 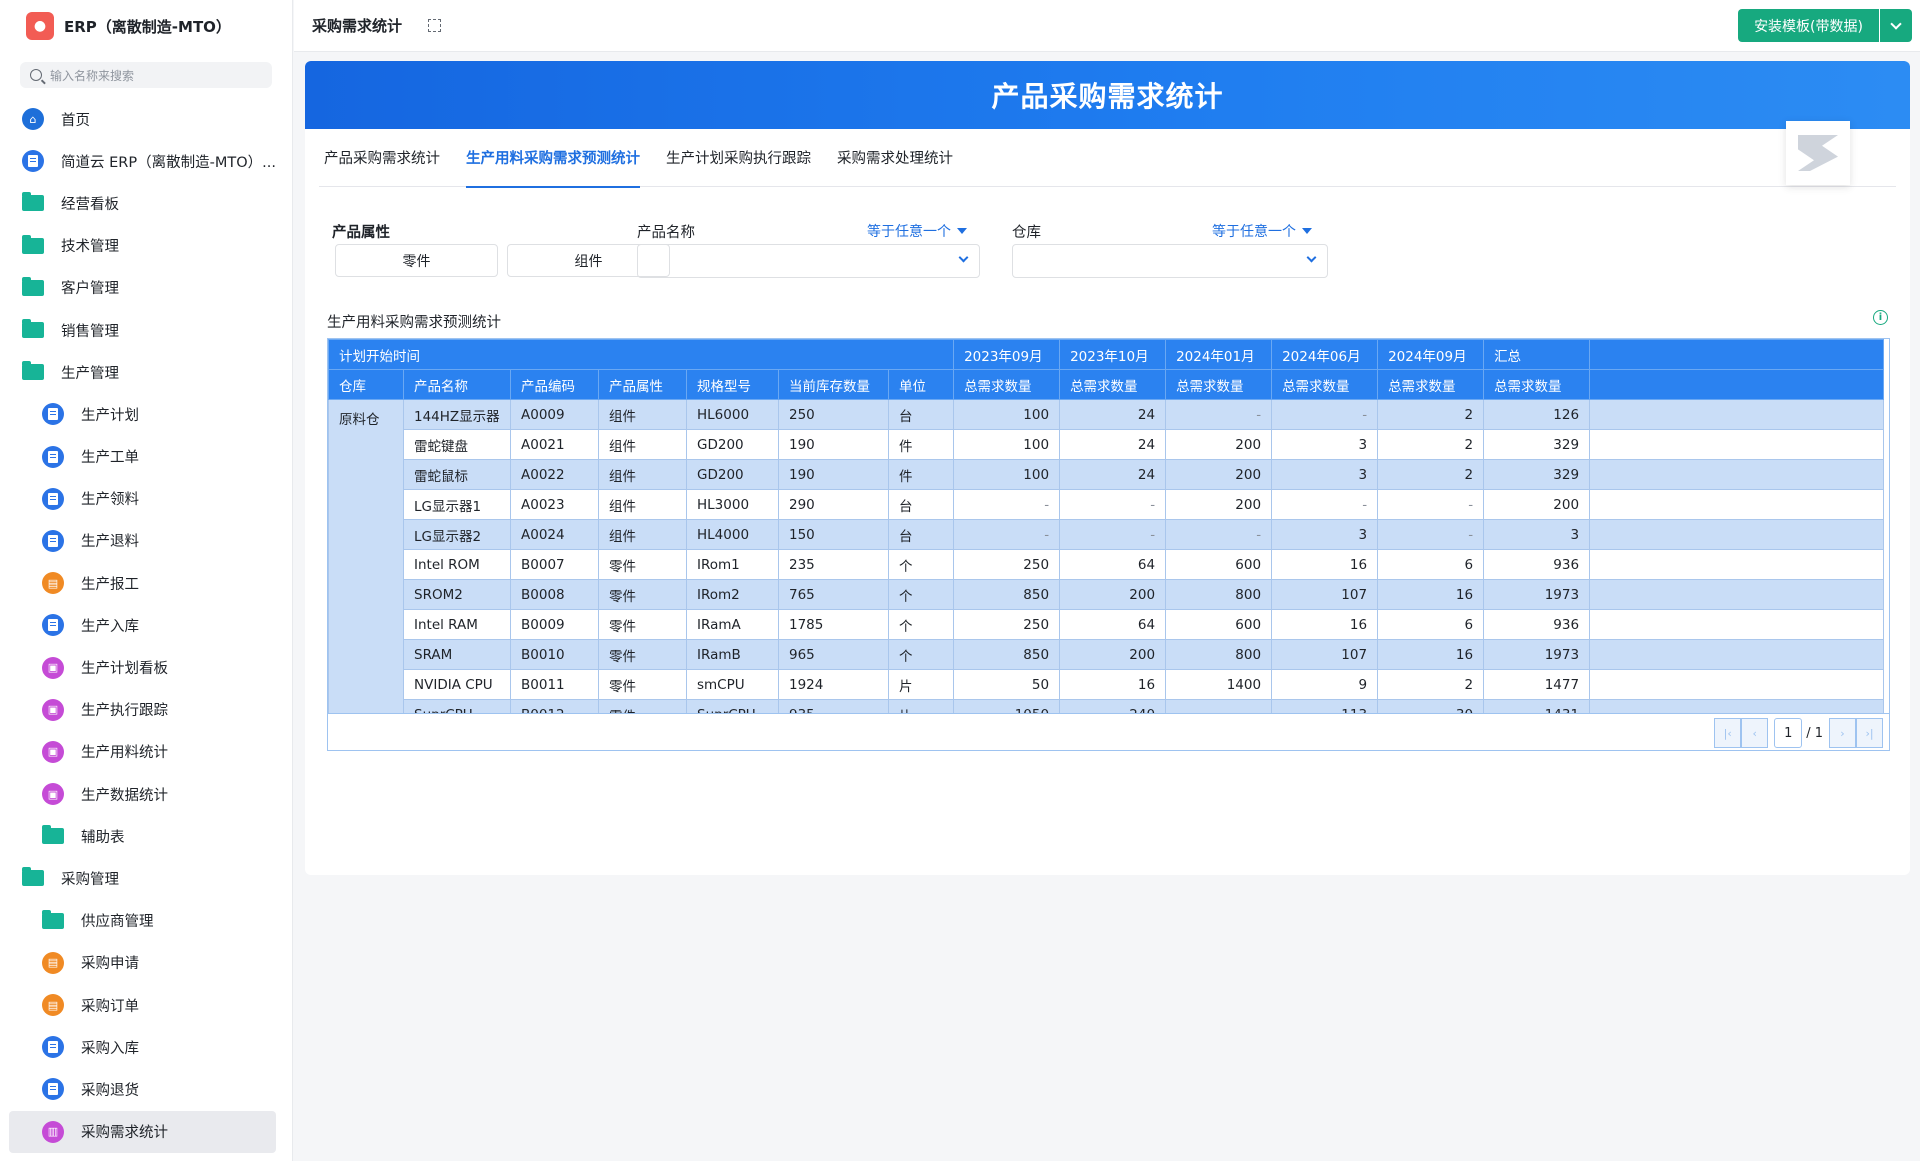 I want to click on sidebar-item-purchase-request: ▤ 采购申请, so click(x=146, y=963).